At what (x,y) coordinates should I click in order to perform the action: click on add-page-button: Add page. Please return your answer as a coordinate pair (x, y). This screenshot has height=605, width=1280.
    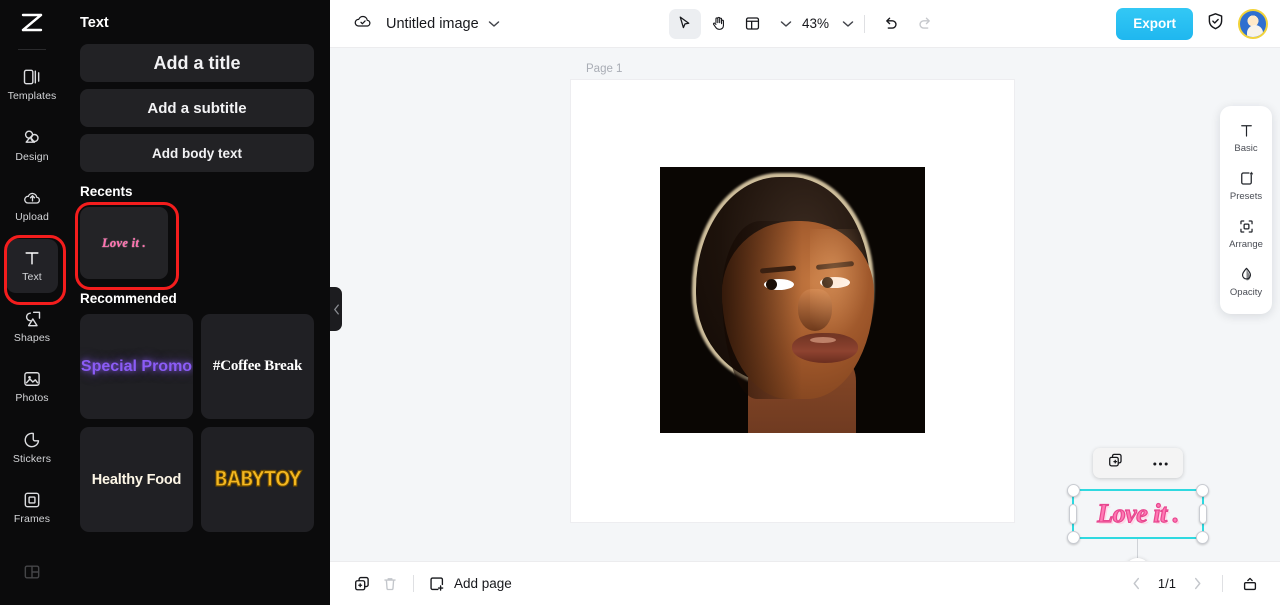
    Looking at the image, I should click on (470, 584).